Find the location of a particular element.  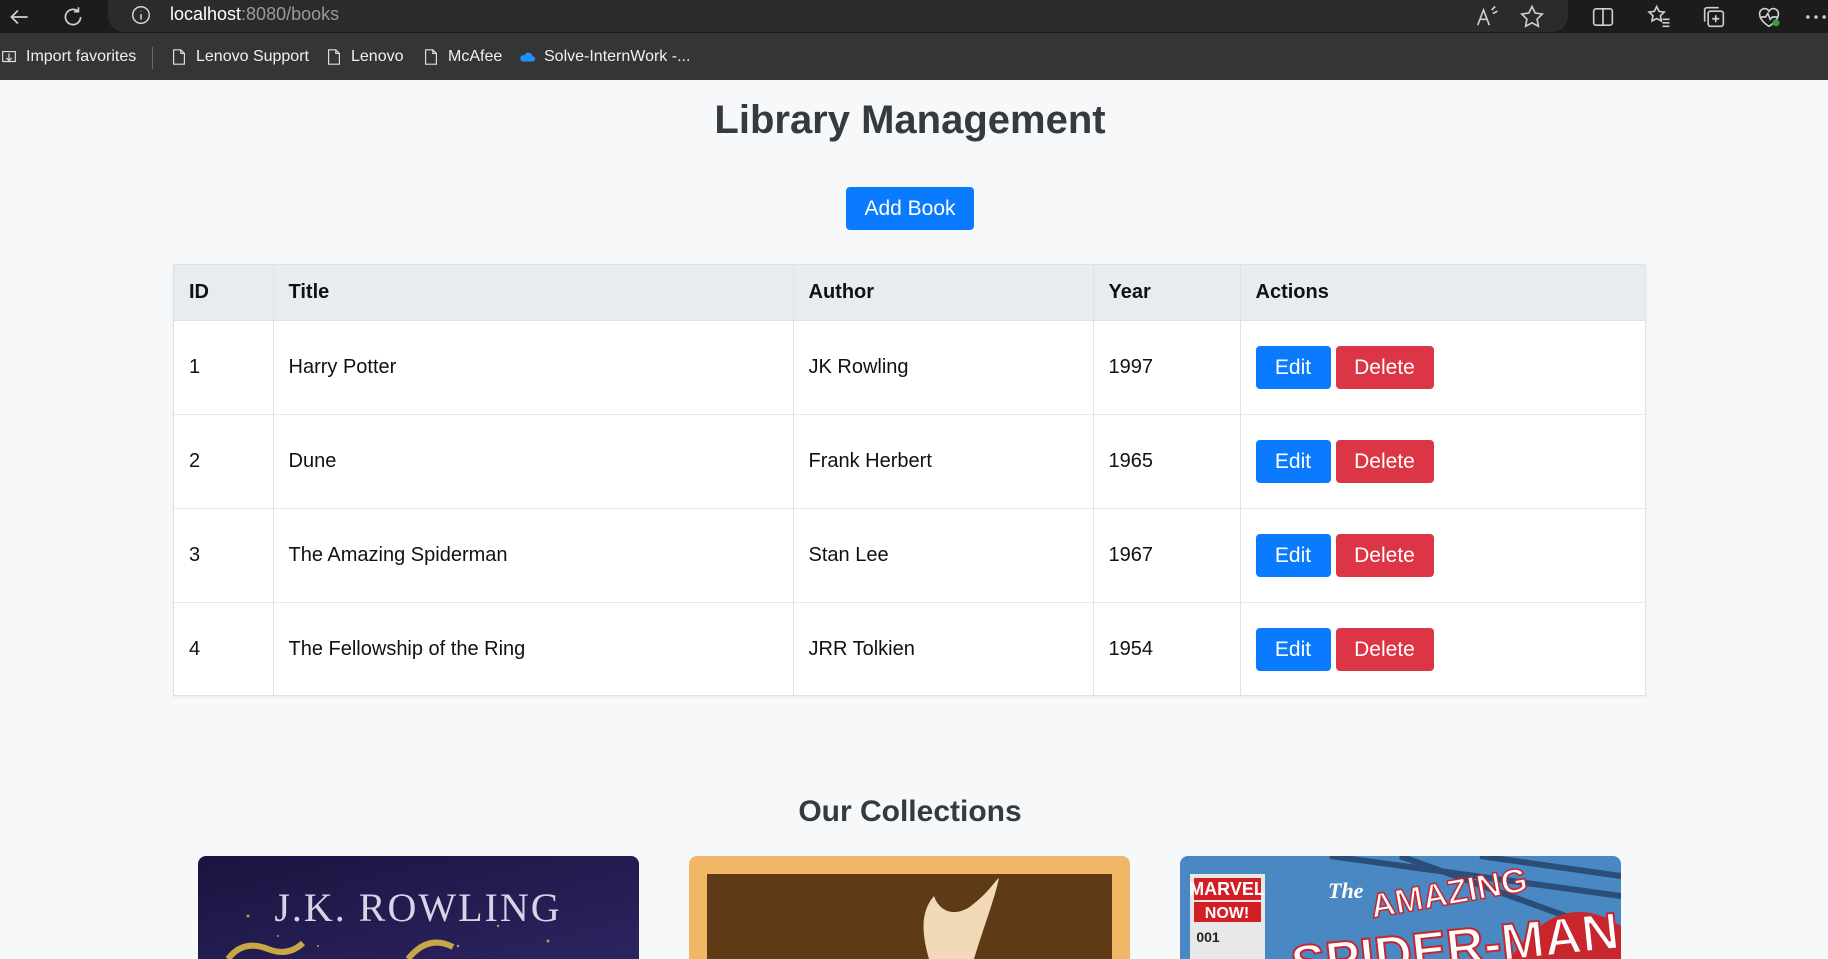

split-screen-icon is located at coordinates (1603, 17).